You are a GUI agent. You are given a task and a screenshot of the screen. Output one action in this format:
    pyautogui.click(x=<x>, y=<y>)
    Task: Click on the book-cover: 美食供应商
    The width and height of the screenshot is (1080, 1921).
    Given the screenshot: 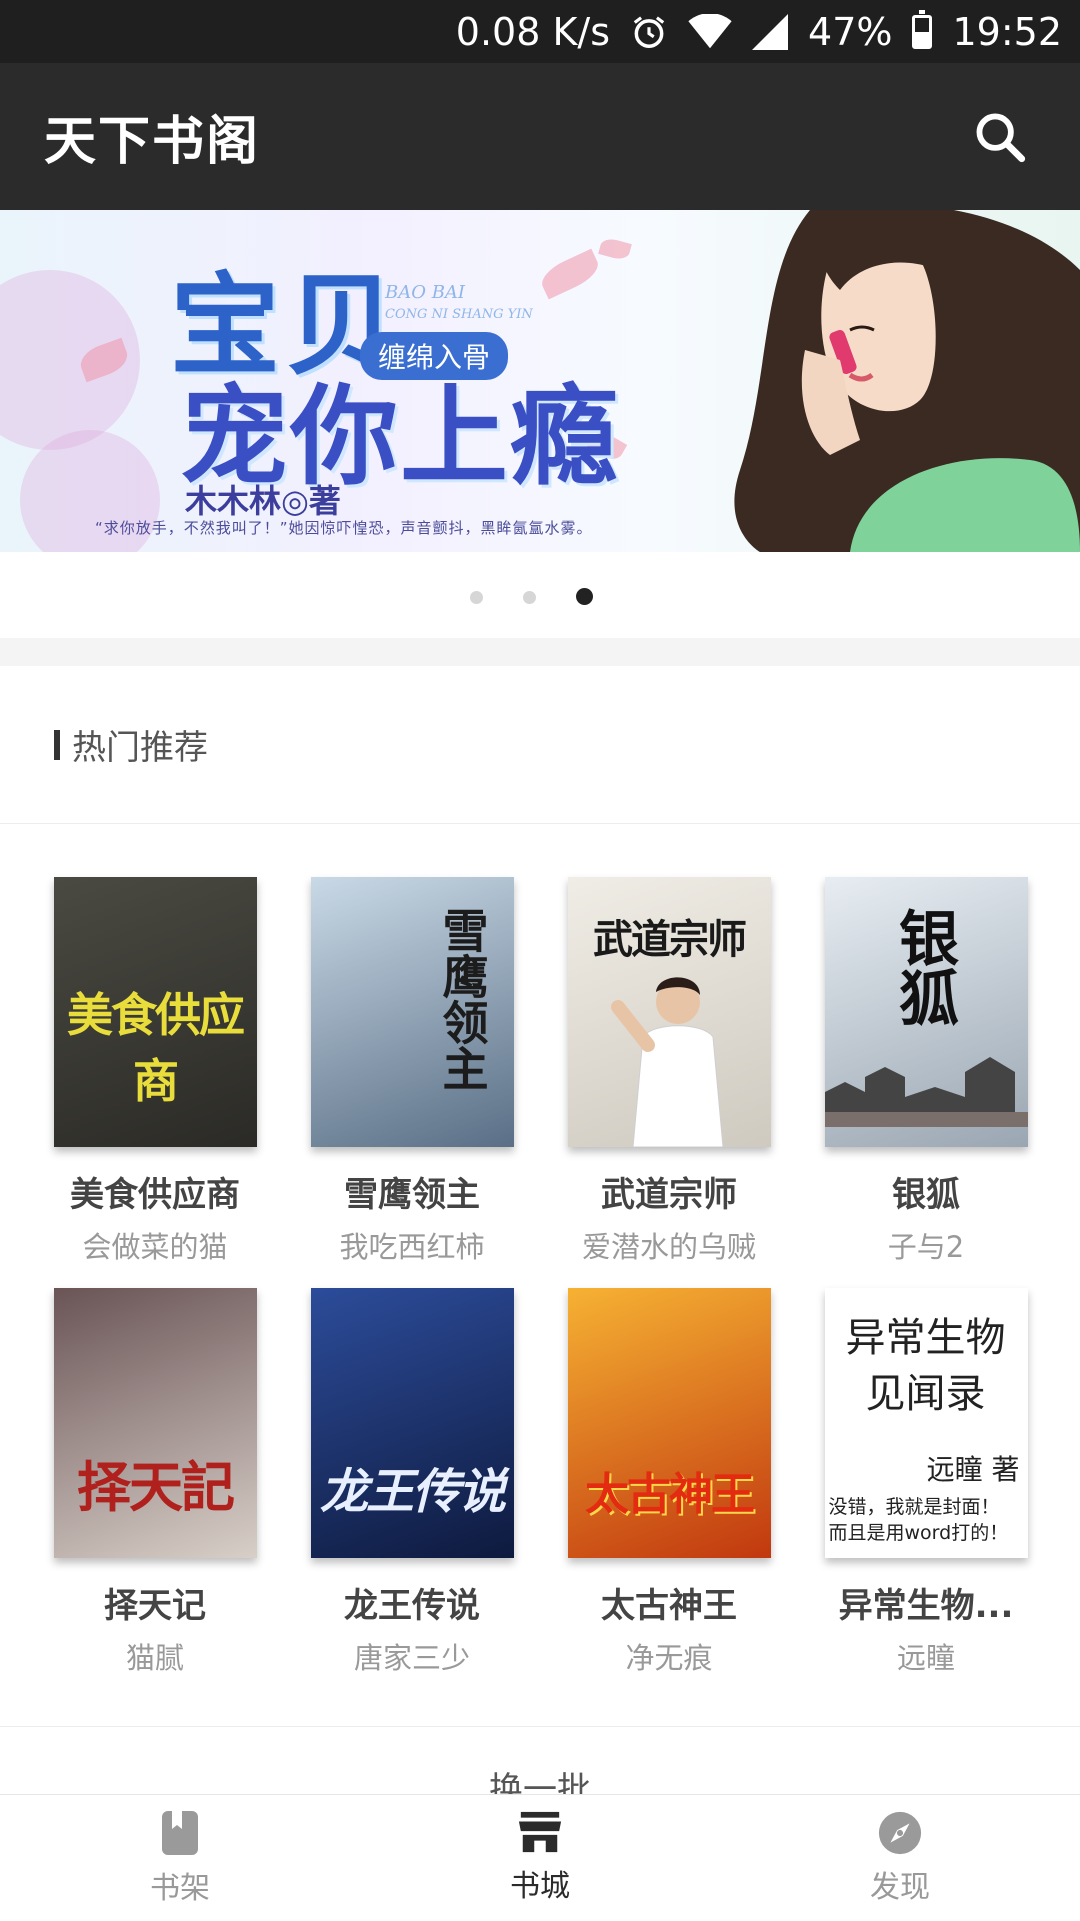 What is the action you would take?
    pyautogui.click(x=155, y=1012)
    